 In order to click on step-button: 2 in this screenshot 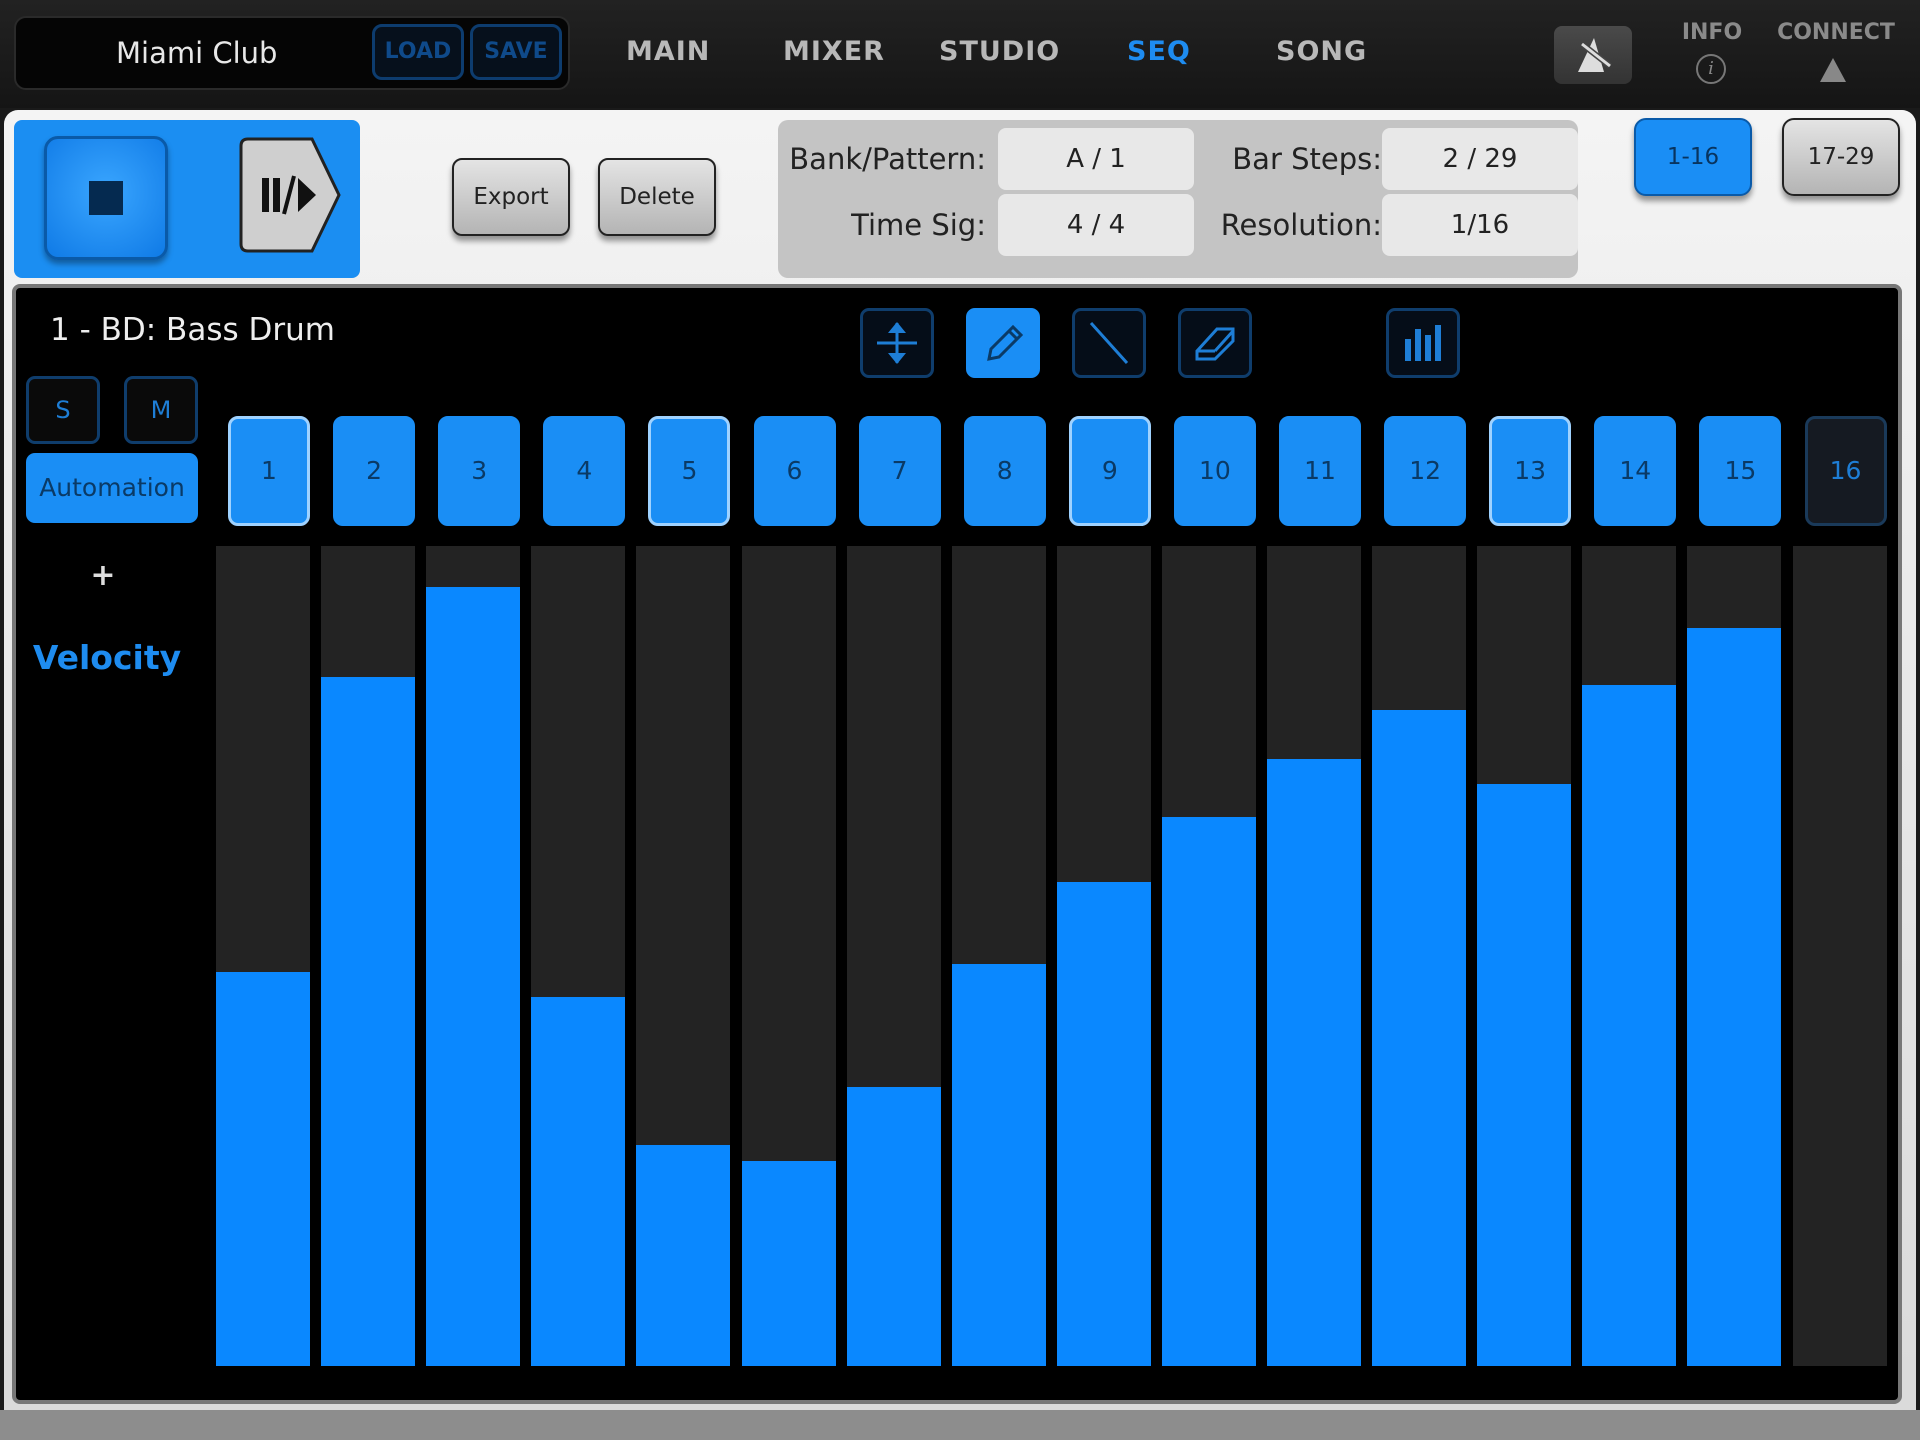, I will do `click(374, 471)`.